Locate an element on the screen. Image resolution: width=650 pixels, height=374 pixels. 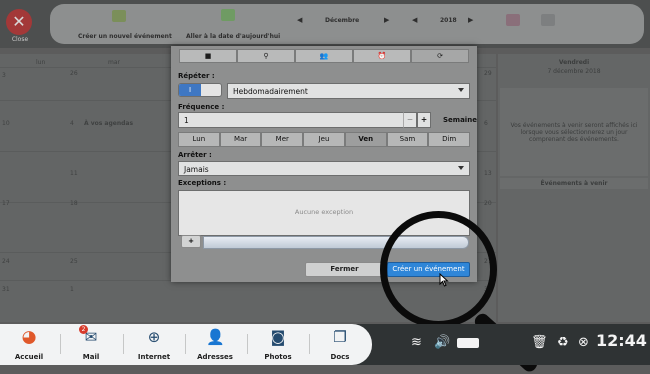
goto-today-button: Aller à la date d'aujourd'hui is located at coordinates (233, 36).